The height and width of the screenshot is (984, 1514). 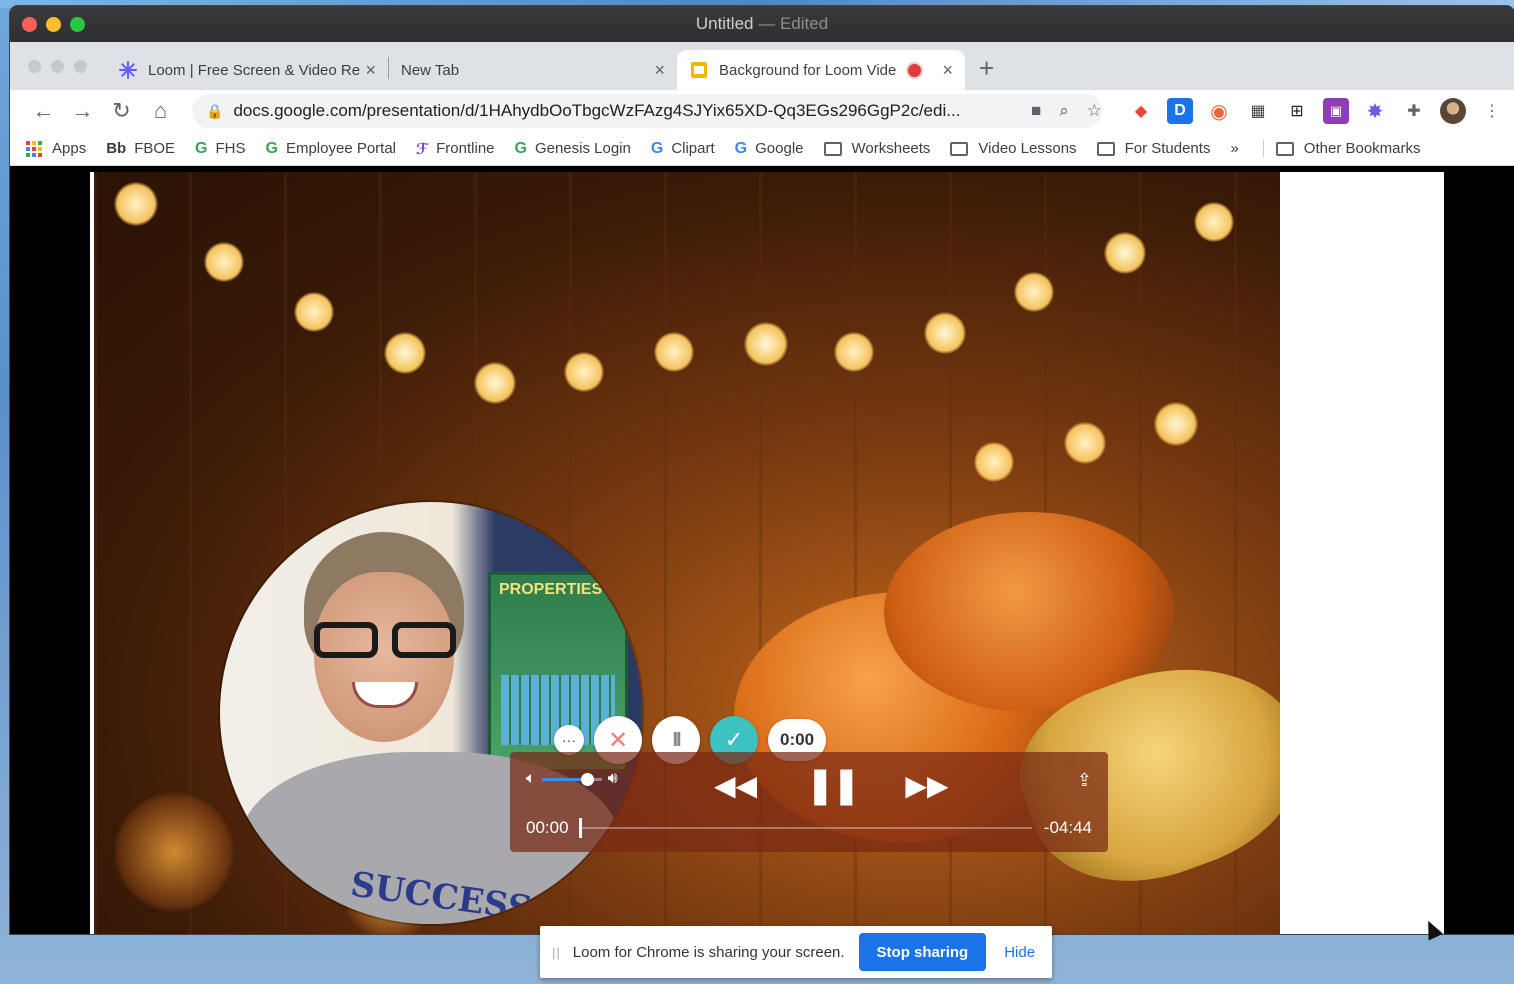 I want to click on scrub-handle, so click(x=580, y=828).